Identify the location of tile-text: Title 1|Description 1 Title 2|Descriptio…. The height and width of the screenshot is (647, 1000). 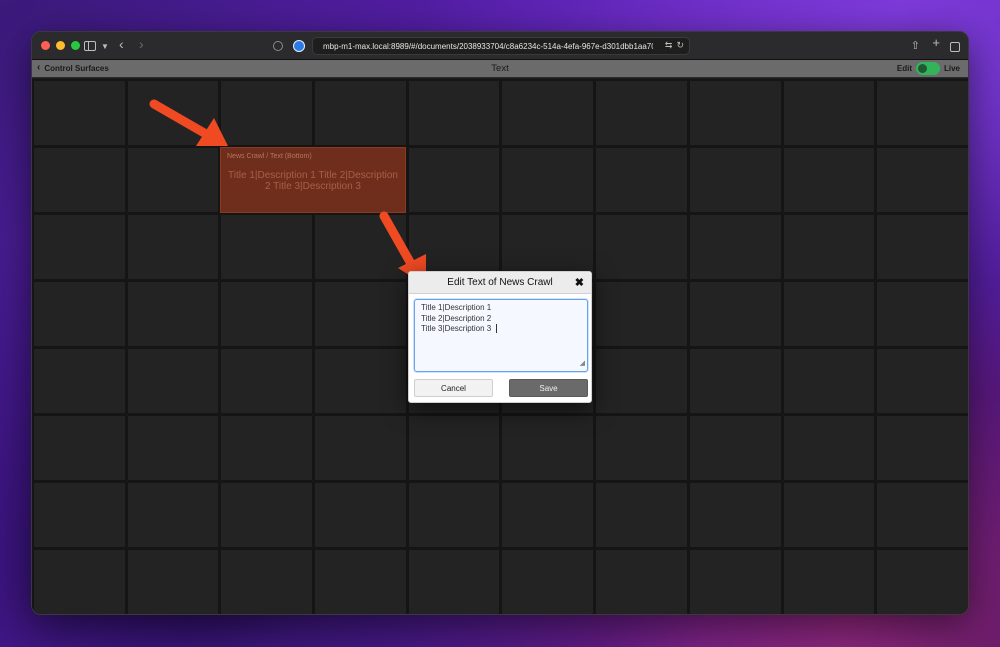
(313, 181).